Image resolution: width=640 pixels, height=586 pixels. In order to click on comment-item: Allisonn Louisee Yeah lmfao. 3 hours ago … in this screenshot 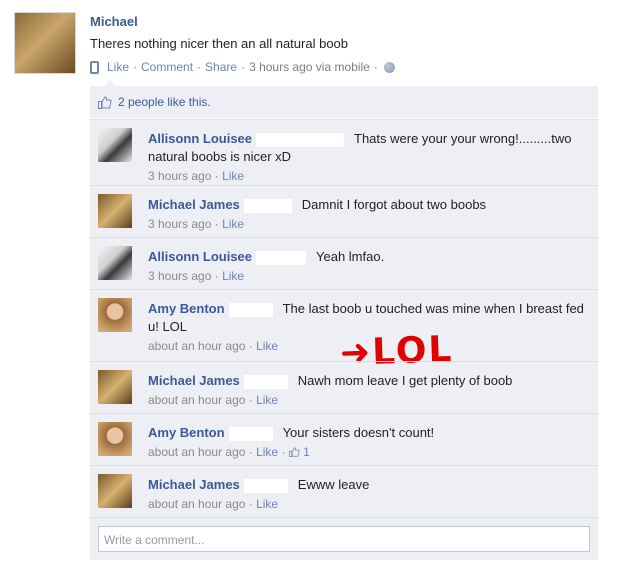, I will do `click(344, 263)`.